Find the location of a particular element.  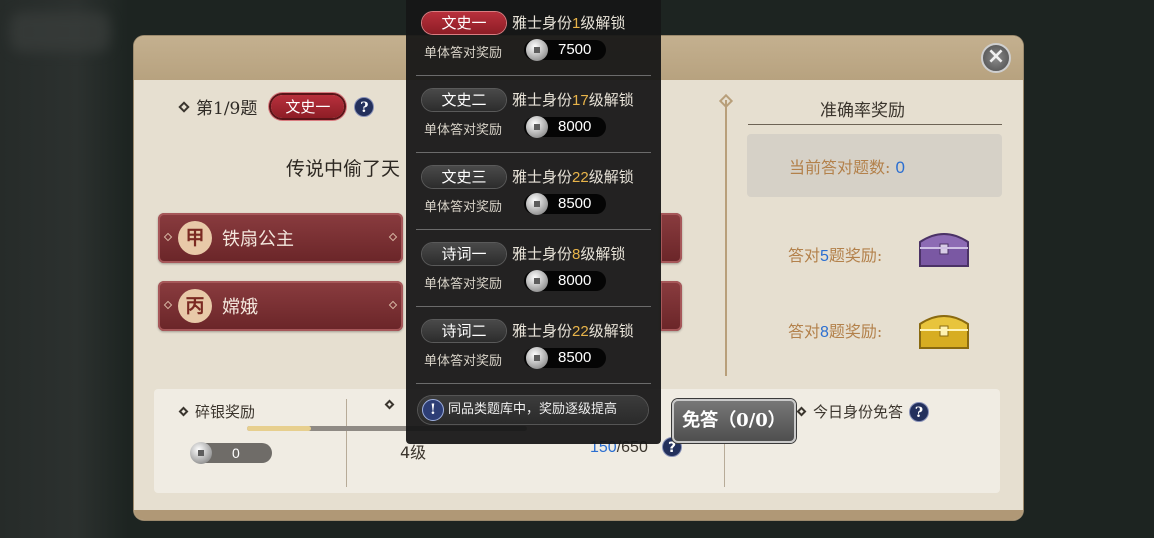

reward-pill: 7500 is located at coordinates (565, 50).